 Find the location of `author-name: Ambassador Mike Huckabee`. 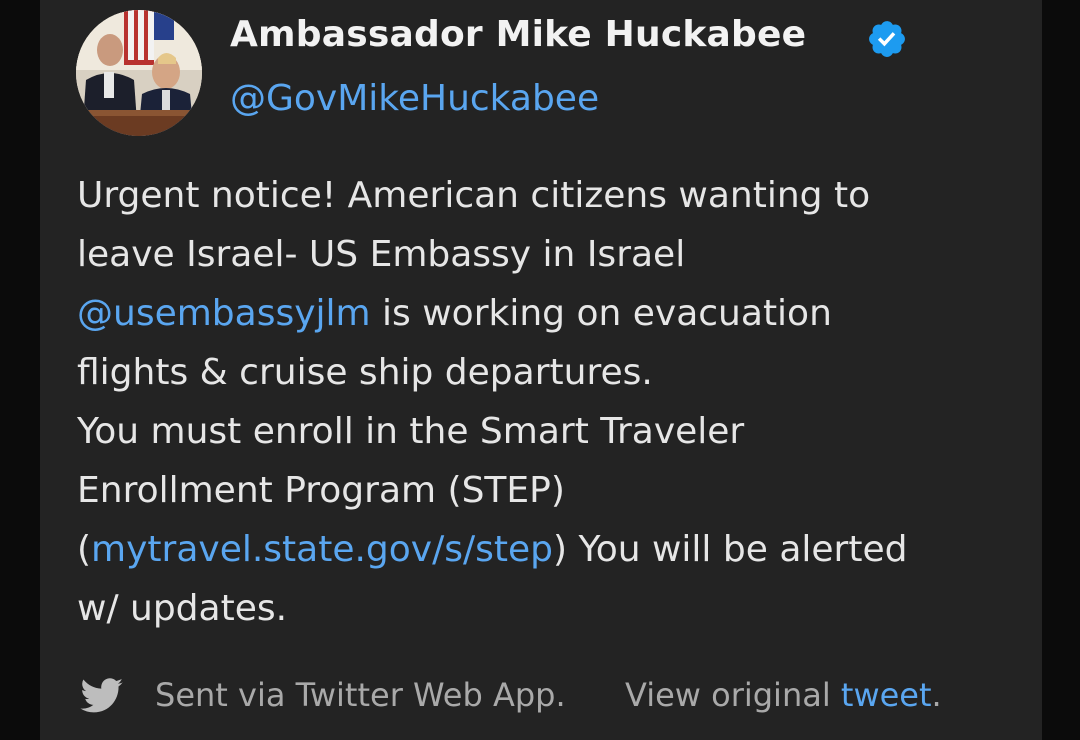

author-name: Ambassador Mike Huckabee is located at coordinates (518, 34).